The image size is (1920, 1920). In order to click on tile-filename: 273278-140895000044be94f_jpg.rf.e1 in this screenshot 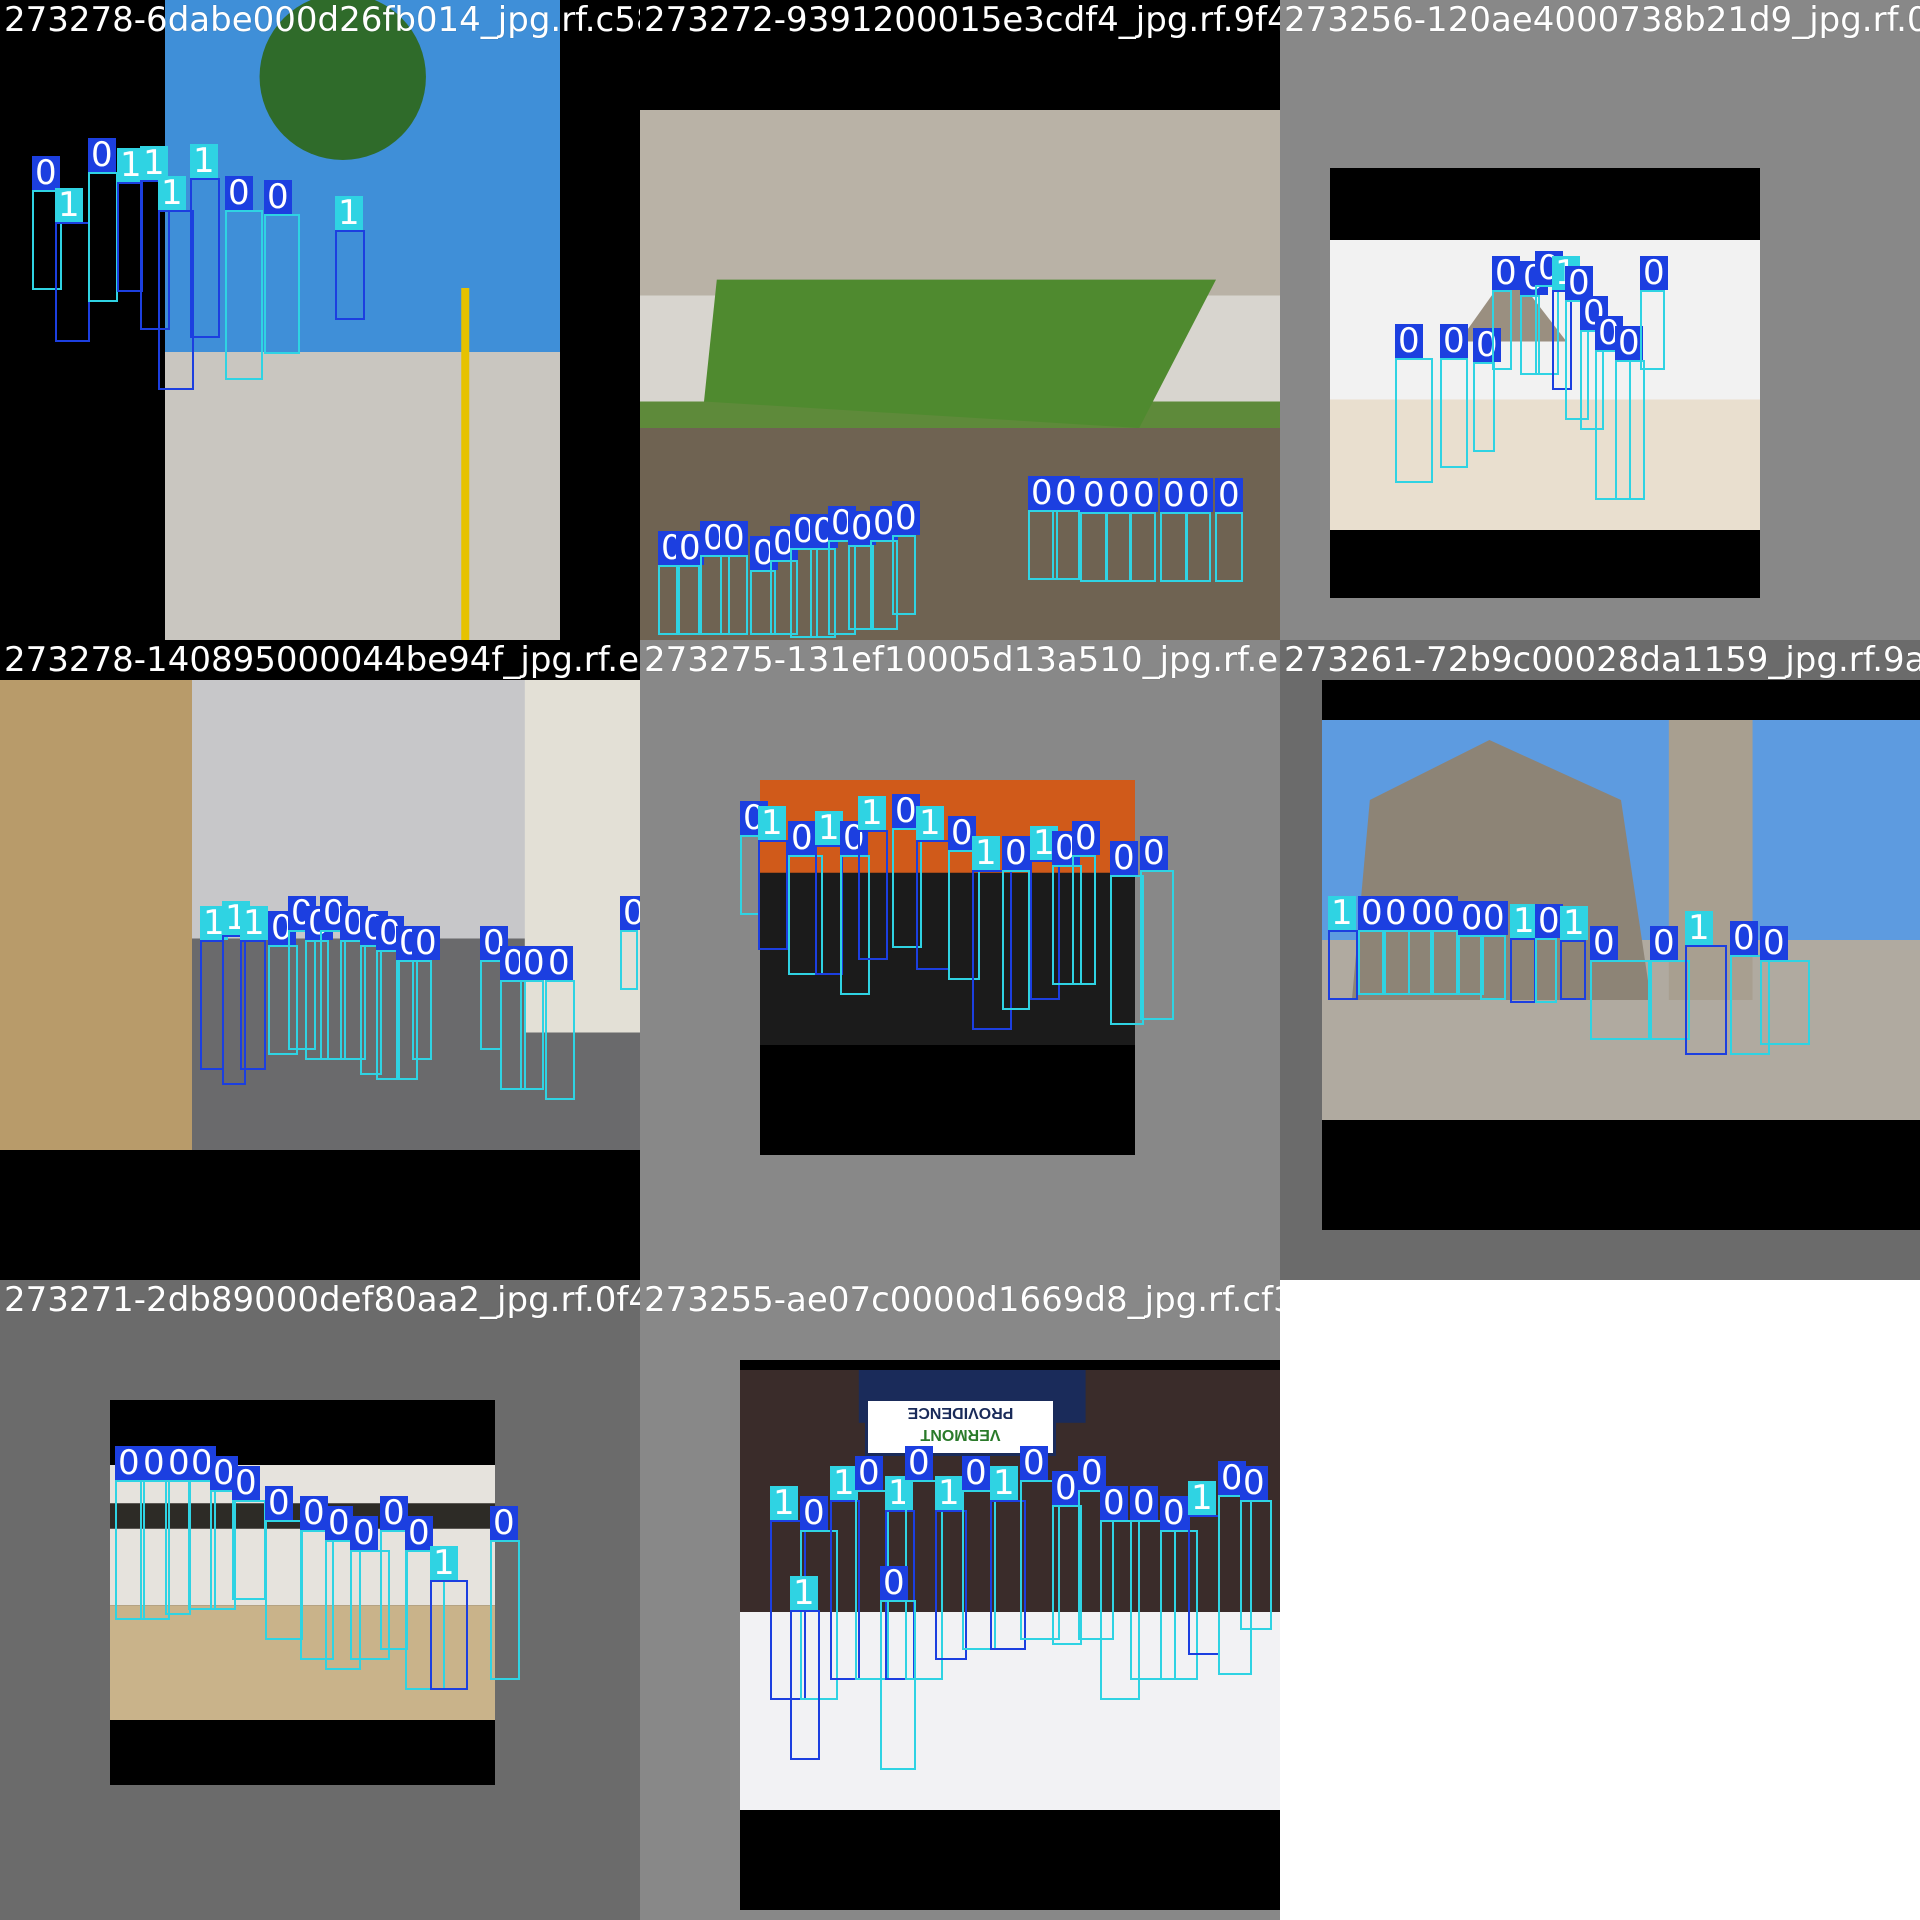, I will do `click(322, 660)`.